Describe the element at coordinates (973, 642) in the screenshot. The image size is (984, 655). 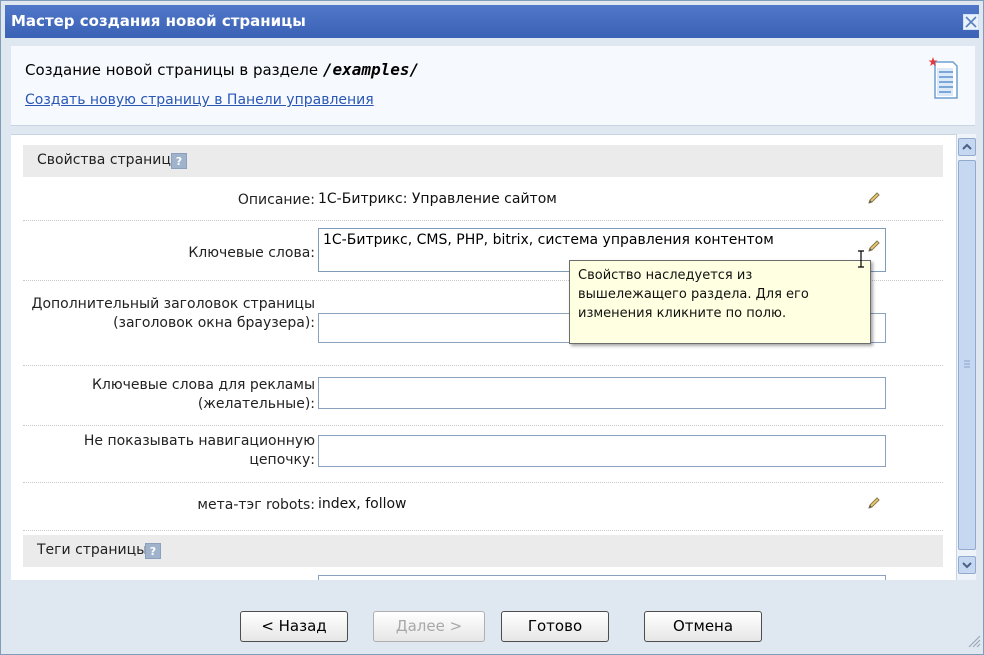
I see `resize-grip-icon` at that location.